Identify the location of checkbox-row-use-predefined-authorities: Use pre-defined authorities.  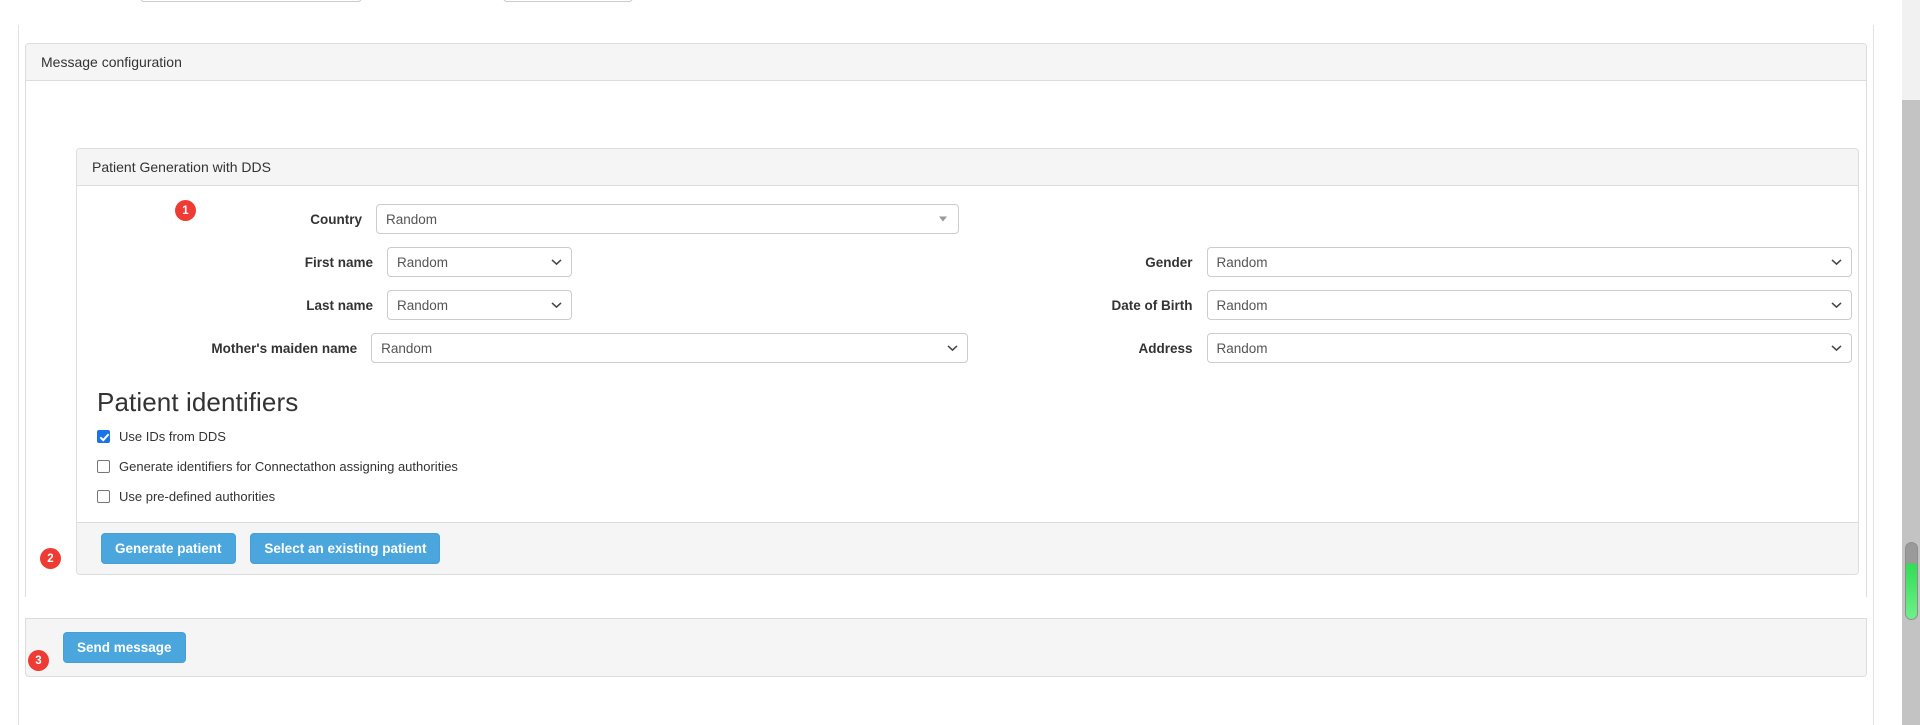
(977, 496).